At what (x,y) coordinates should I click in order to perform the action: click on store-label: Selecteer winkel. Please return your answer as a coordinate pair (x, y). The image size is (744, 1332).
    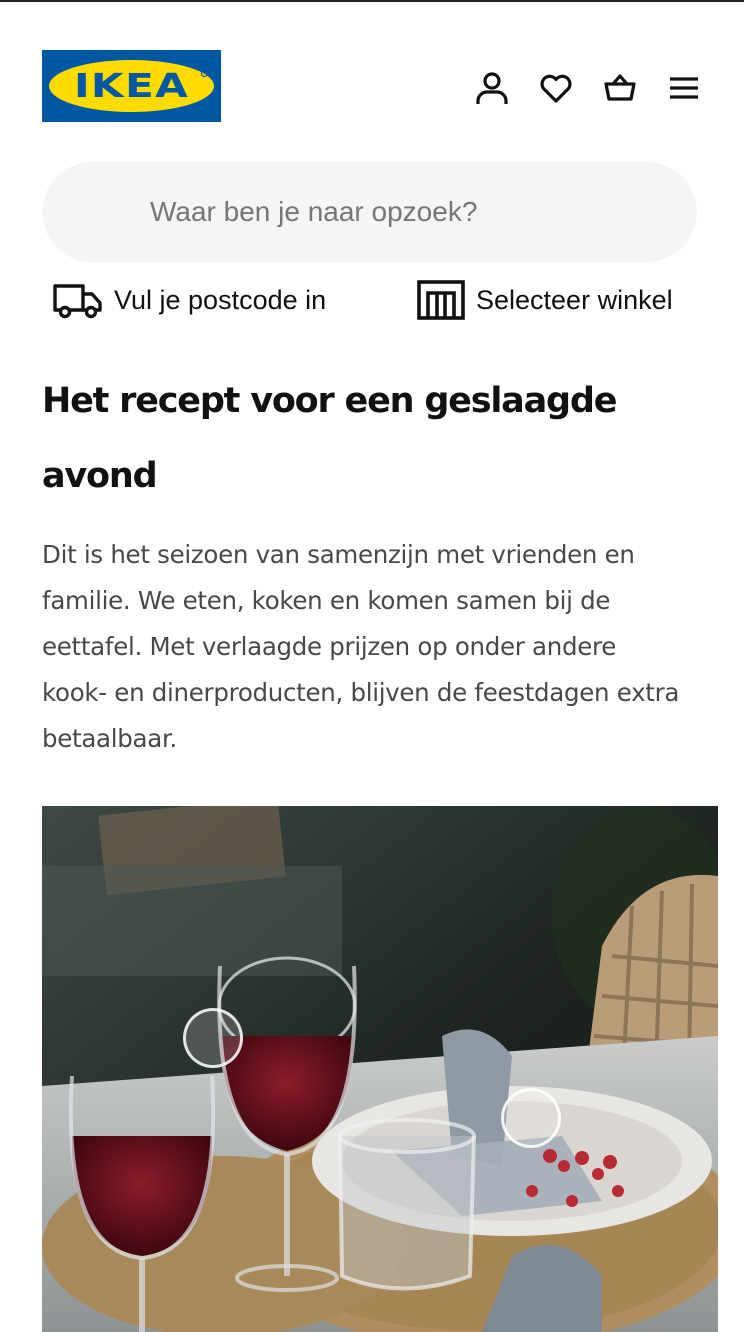
    Looking at the image, I should click on (574, 299).